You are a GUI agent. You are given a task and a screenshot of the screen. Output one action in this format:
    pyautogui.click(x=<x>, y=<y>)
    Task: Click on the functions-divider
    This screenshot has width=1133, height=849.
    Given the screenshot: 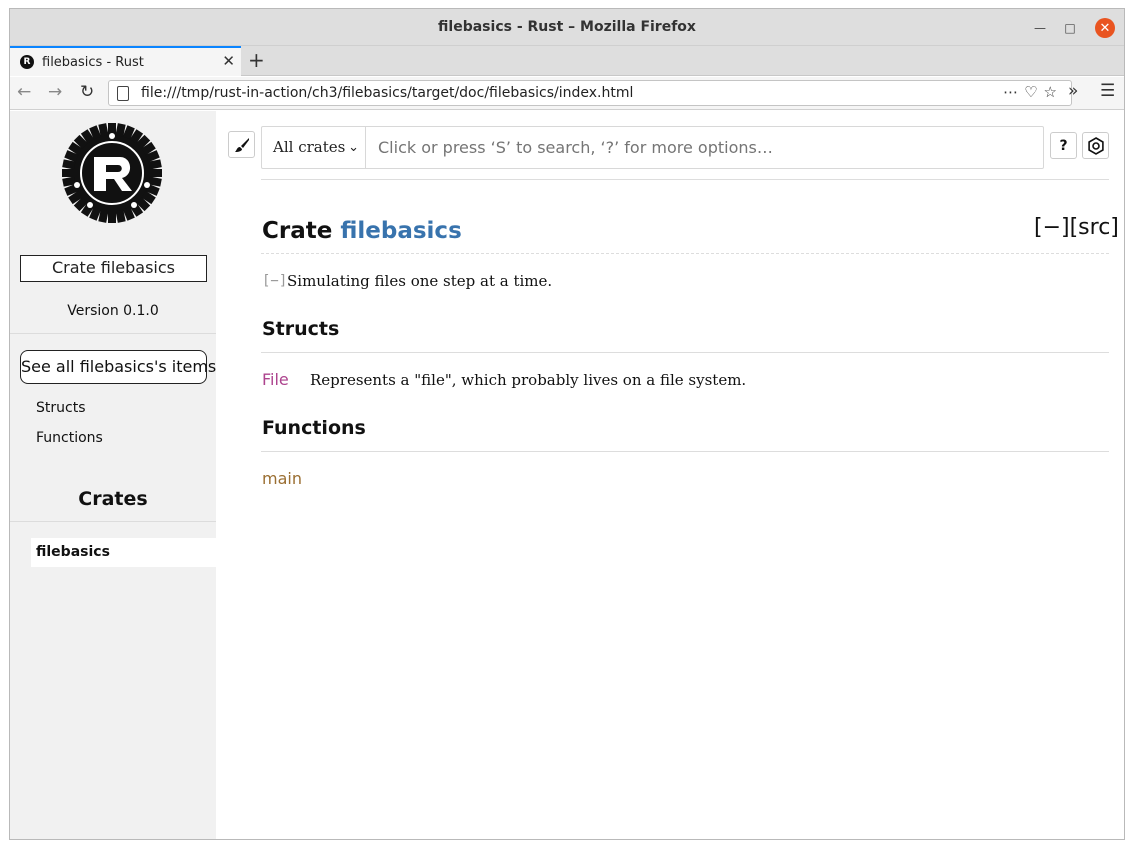 What is the action you would take?
    pyautogui.click(x=685, y=451)
    